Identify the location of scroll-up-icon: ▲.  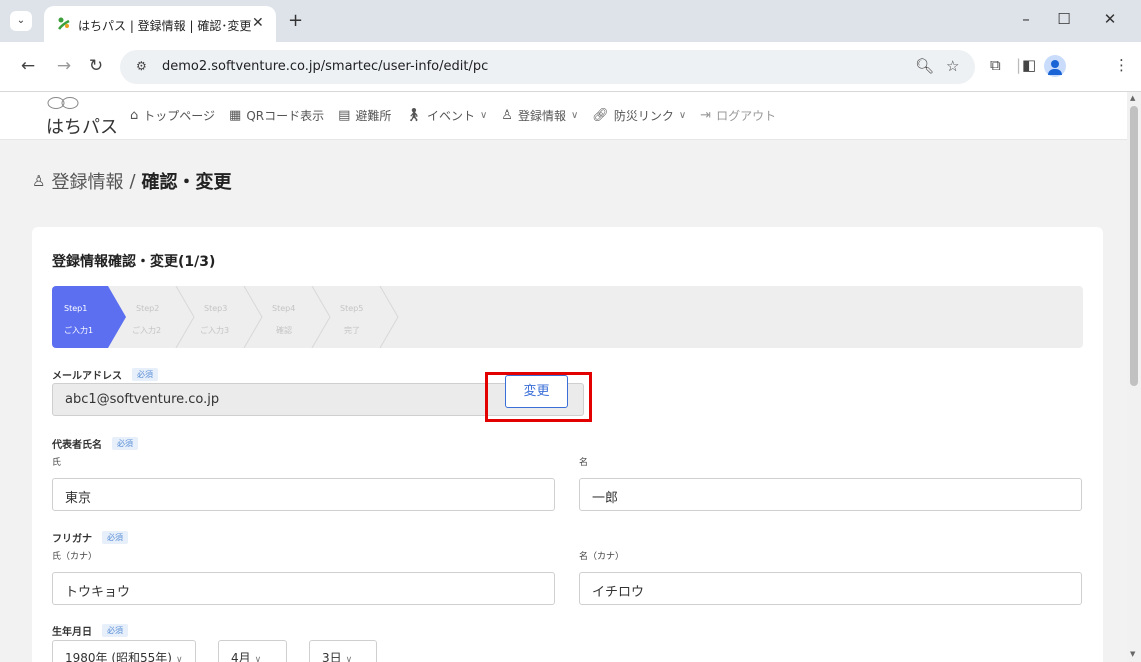
(1132, 98).